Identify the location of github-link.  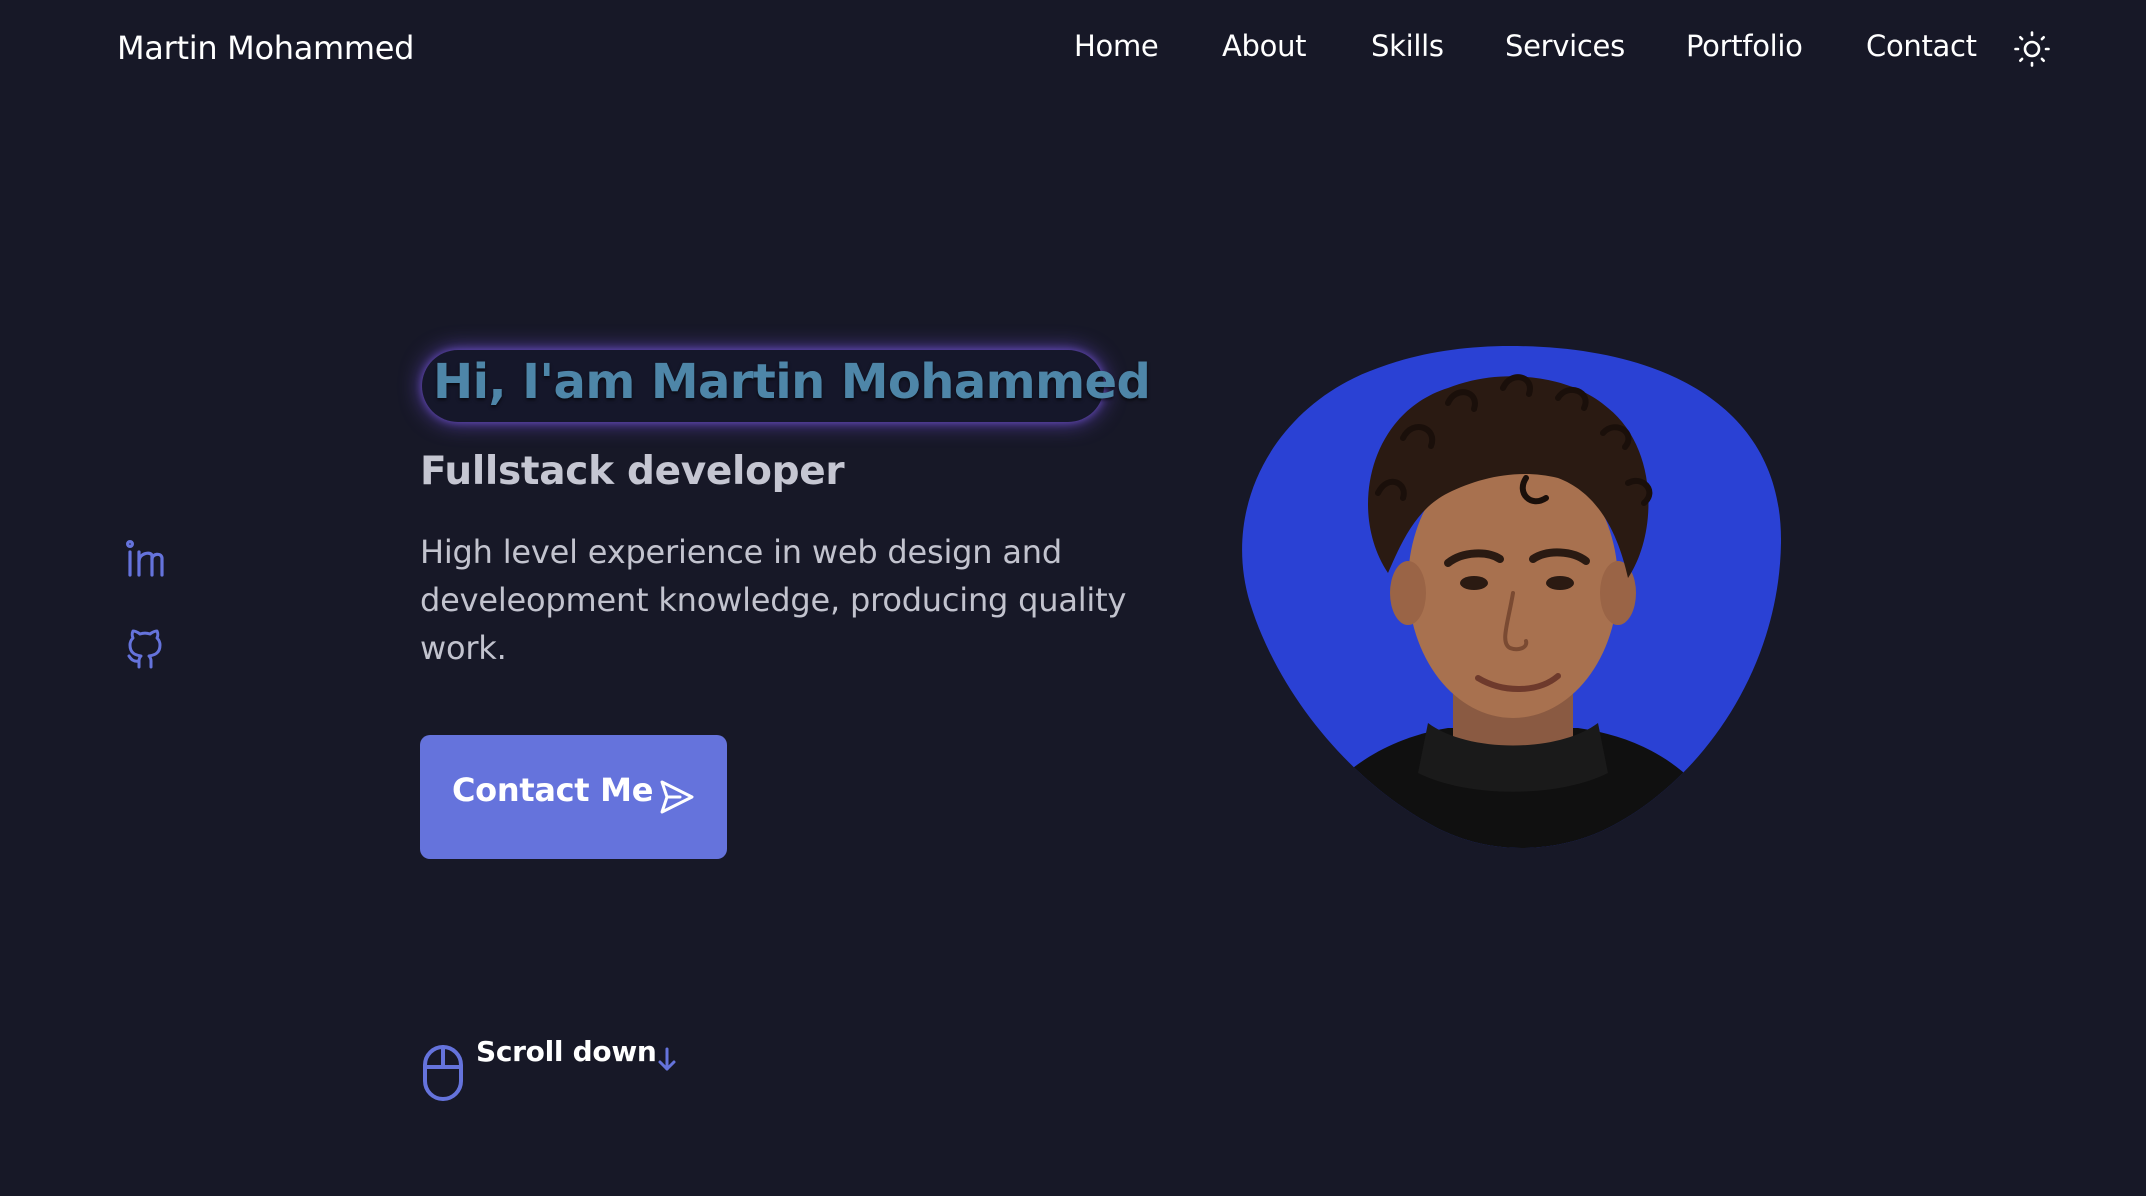
(145, 650).